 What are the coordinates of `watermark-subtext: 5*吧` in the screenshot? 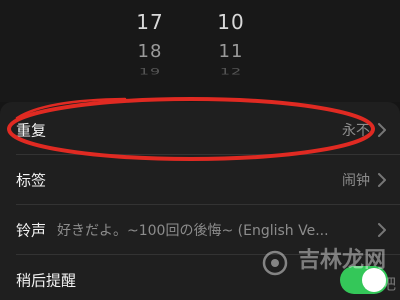 It's located at (379, 284).